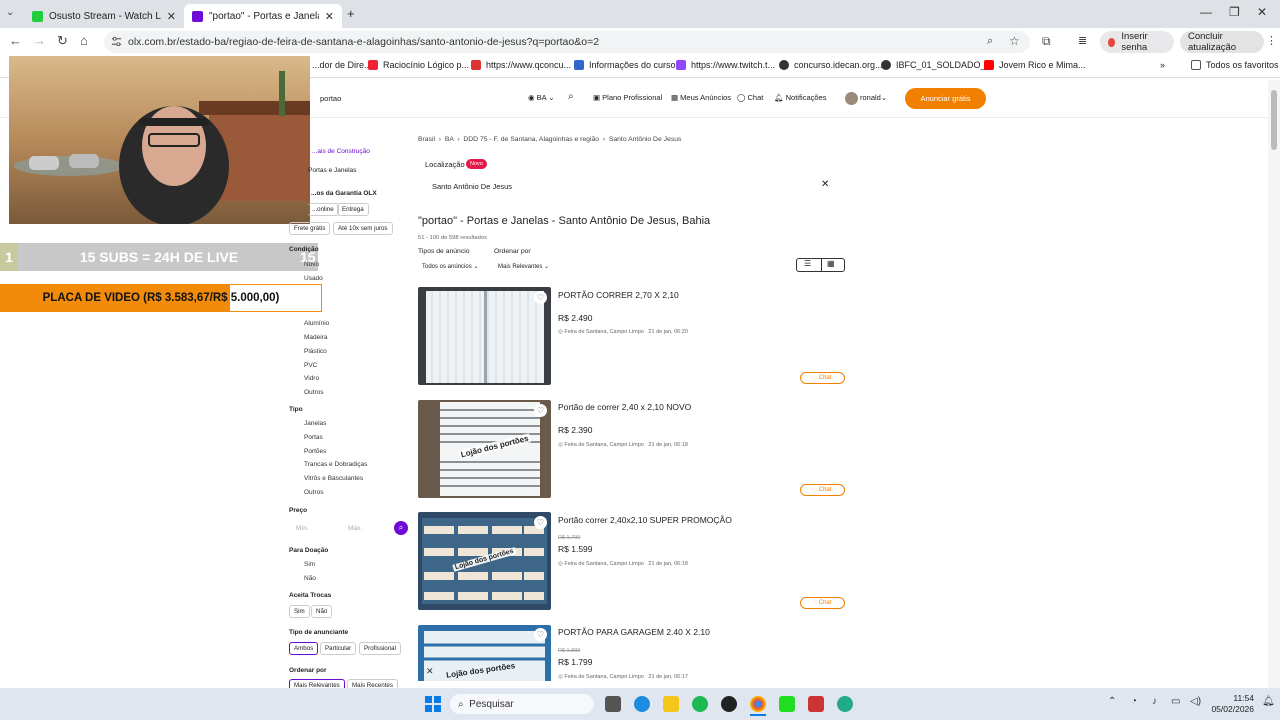 Image resolution: width=1280 pixels, height=720 pixels. I want to click on search-icon: ⌕, so click(571, 96).